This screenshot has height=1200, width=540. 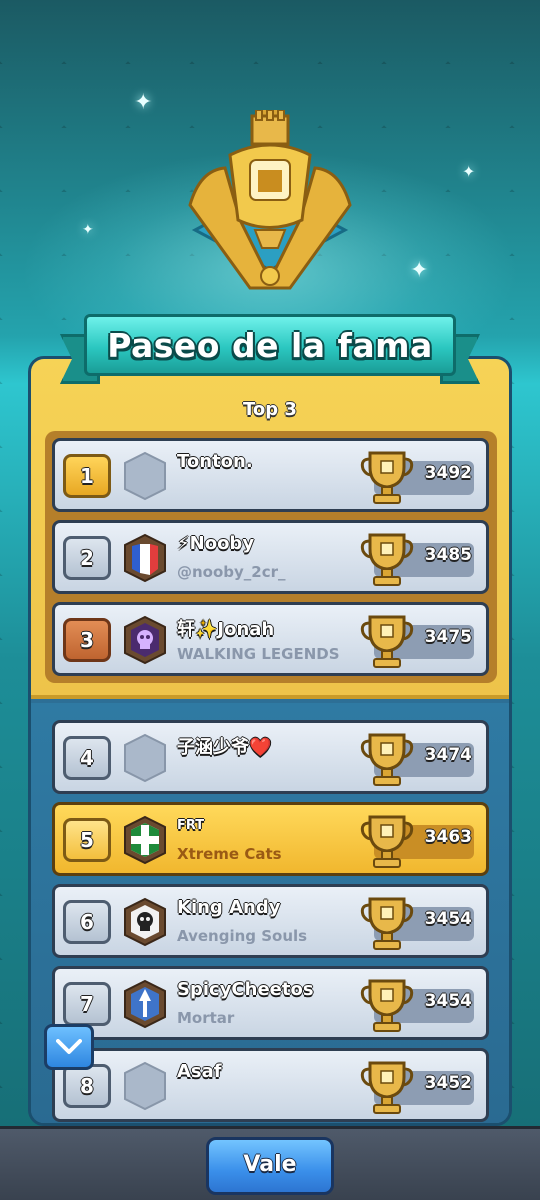 What do you see at coordinates (270, 200) in the screenshot?
I see `hall-of-fame-emblem-icon` at bounding box center [270, 200].